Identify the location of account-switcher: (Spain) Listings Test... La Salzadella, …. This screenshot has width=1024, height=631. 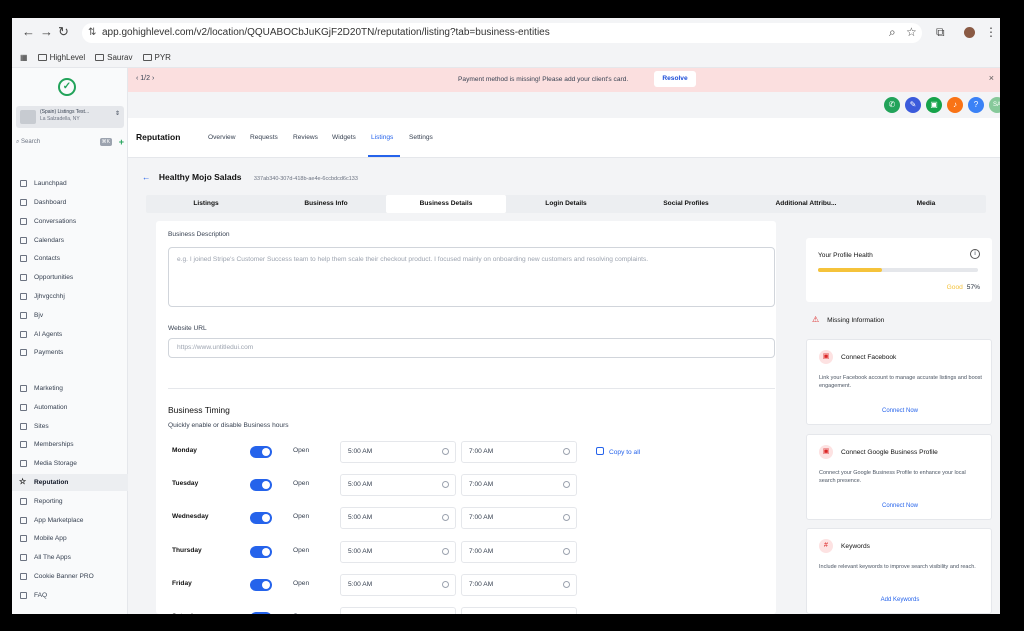
(70, 117).